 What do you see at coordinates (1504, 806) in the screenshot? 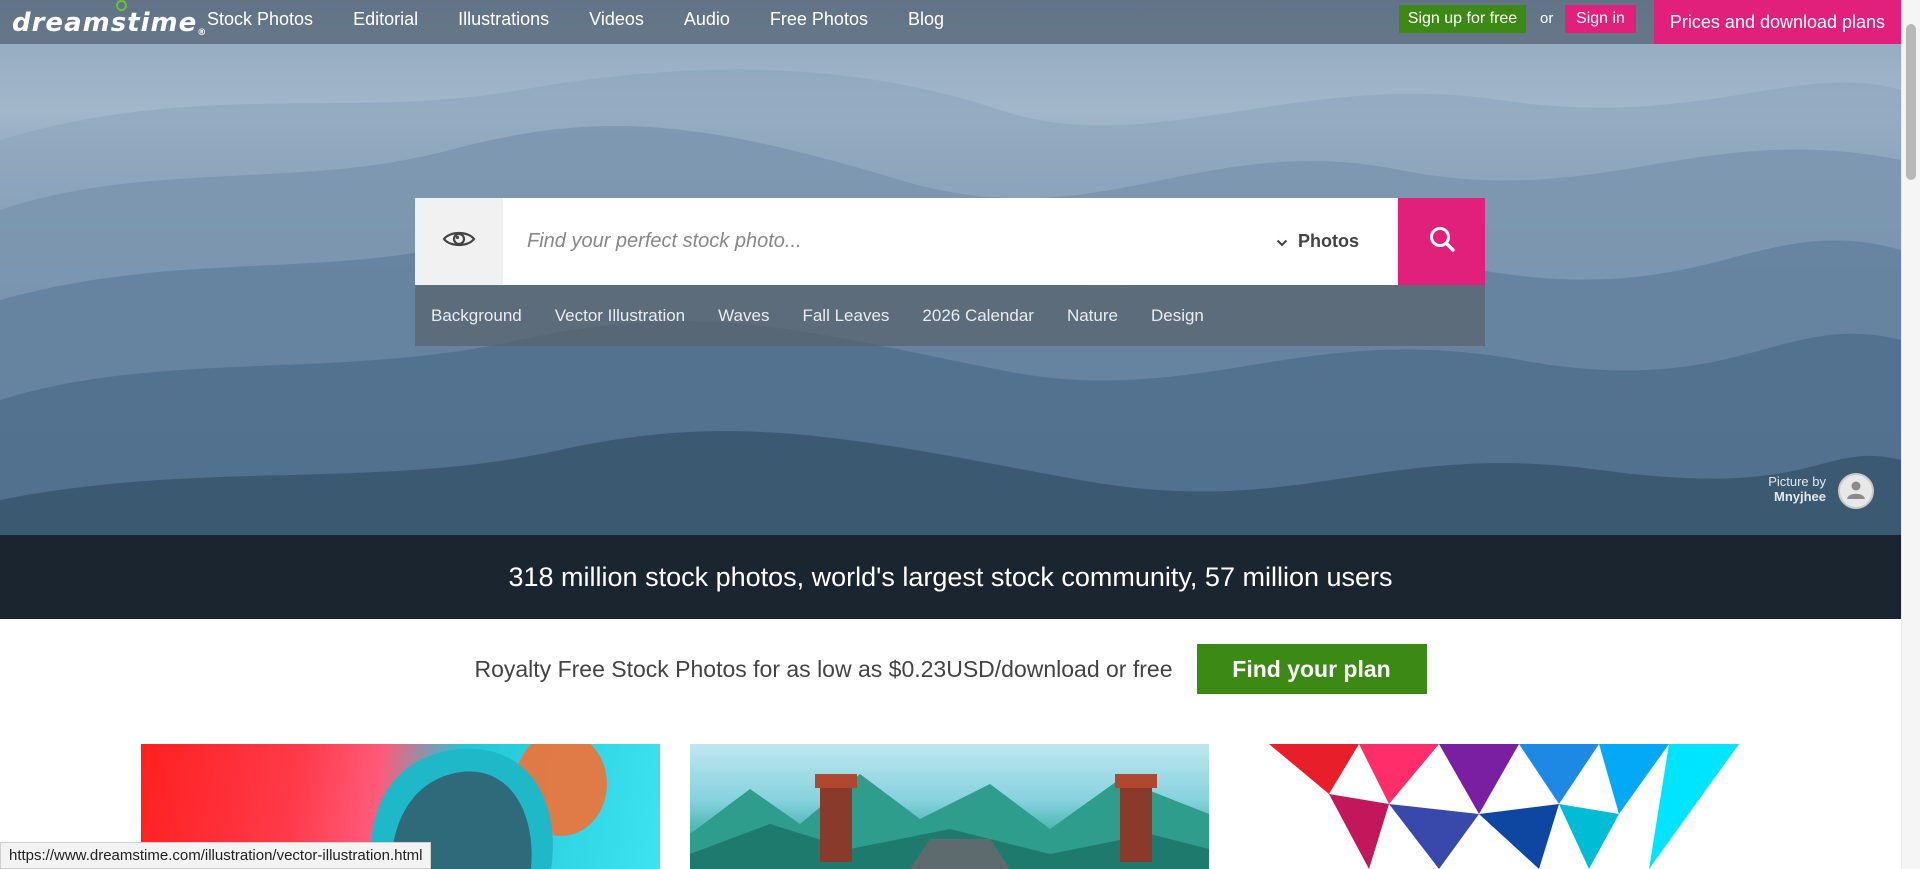
I see `polygon-thumbnail` at bounding box center [1504, 806].